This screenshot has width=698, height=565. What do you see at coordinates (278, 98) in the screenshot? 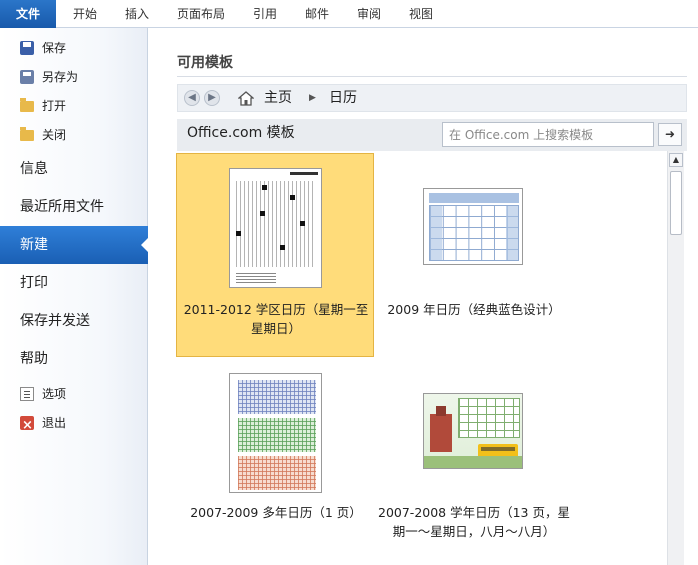
I see `breadcrumb-home: 主页` at bounding box center [278, 98].